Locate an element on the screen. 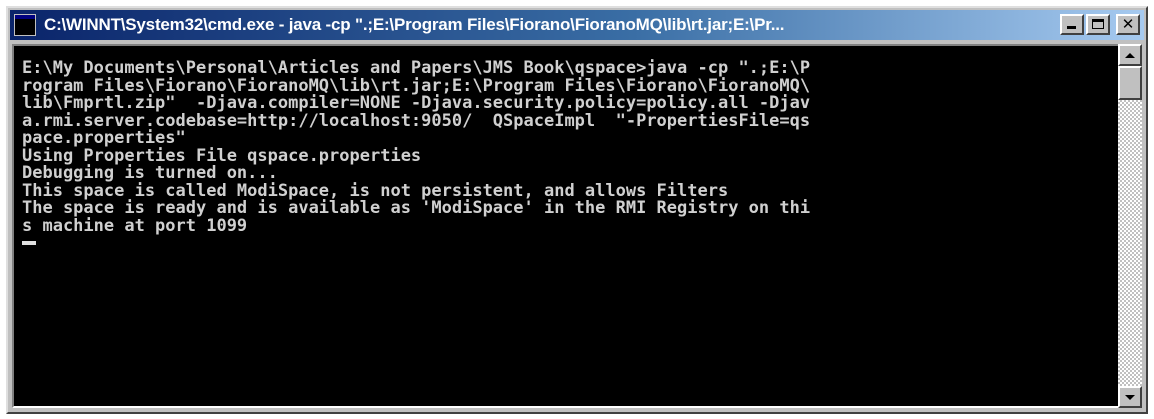 The height and width of the screenshot is (419, 1154). window-controls: ✕ is located at coordinates (1100, 24).